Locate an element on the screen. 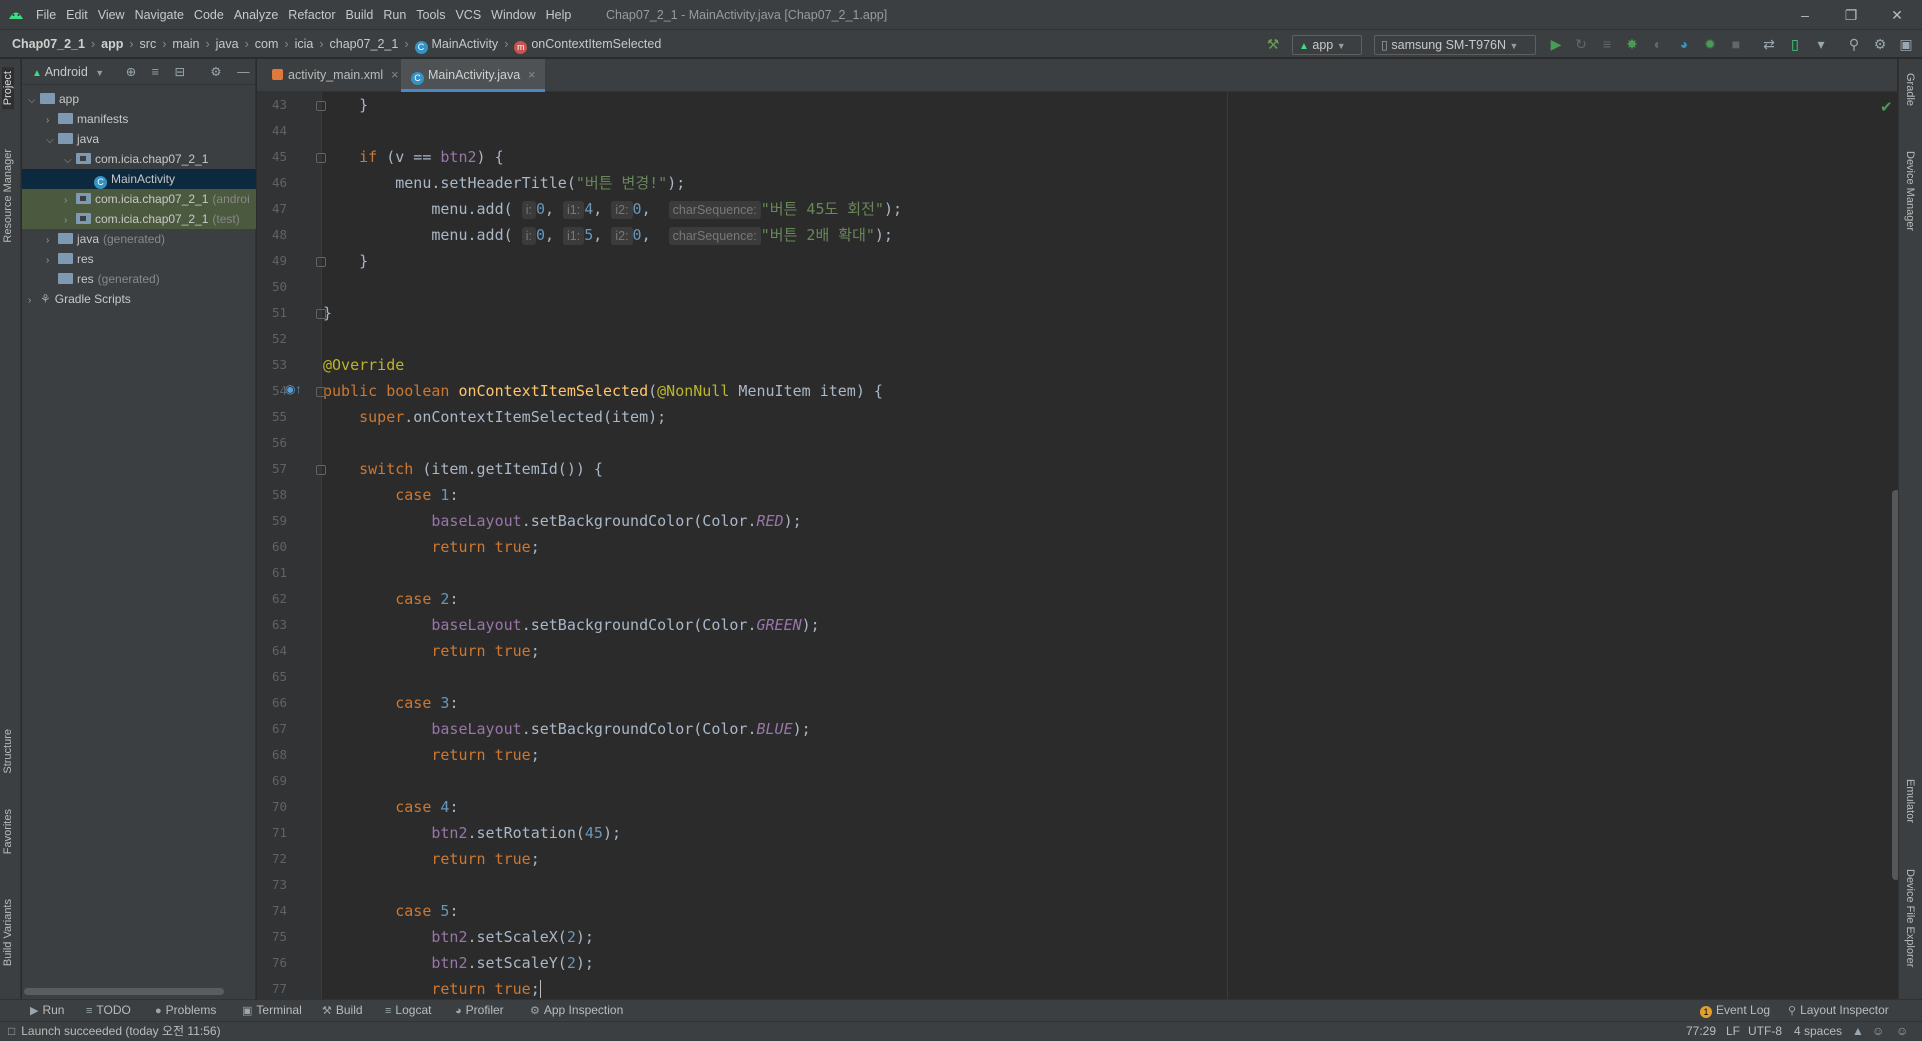 The height and width of the screenshot is (1041, 1922). todo-tool-button: ≡ TODO is located at coordinates (108, 1010).